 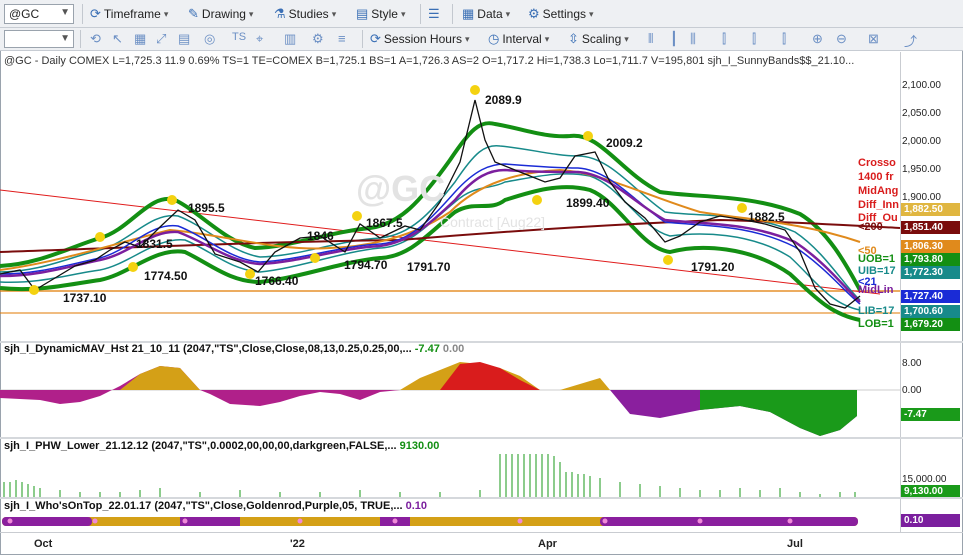 I want to click on add-chart-icon: ⤴, so click(x=910, y=40).